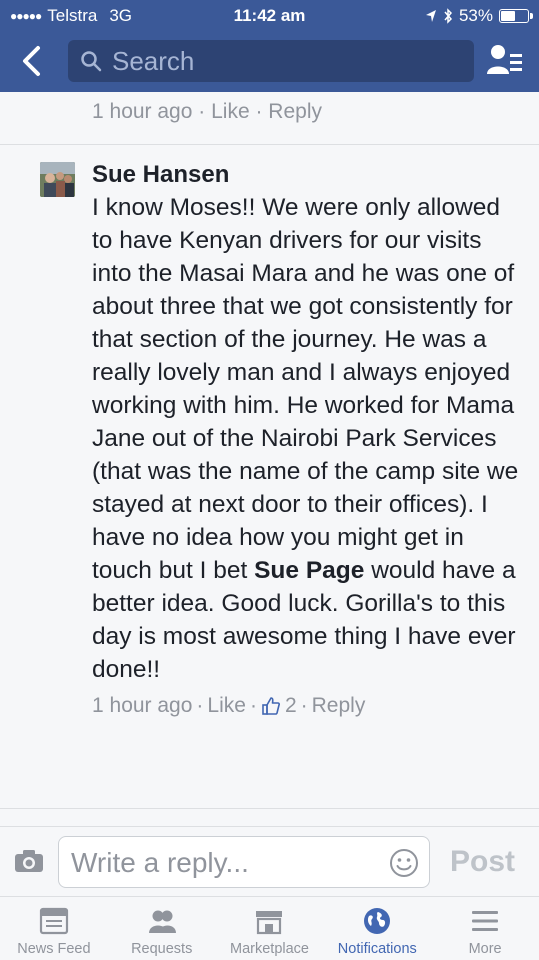  Describe the element at coordinates (162, 949) in the screenshot. I see `tab-label: Requests` at that location.